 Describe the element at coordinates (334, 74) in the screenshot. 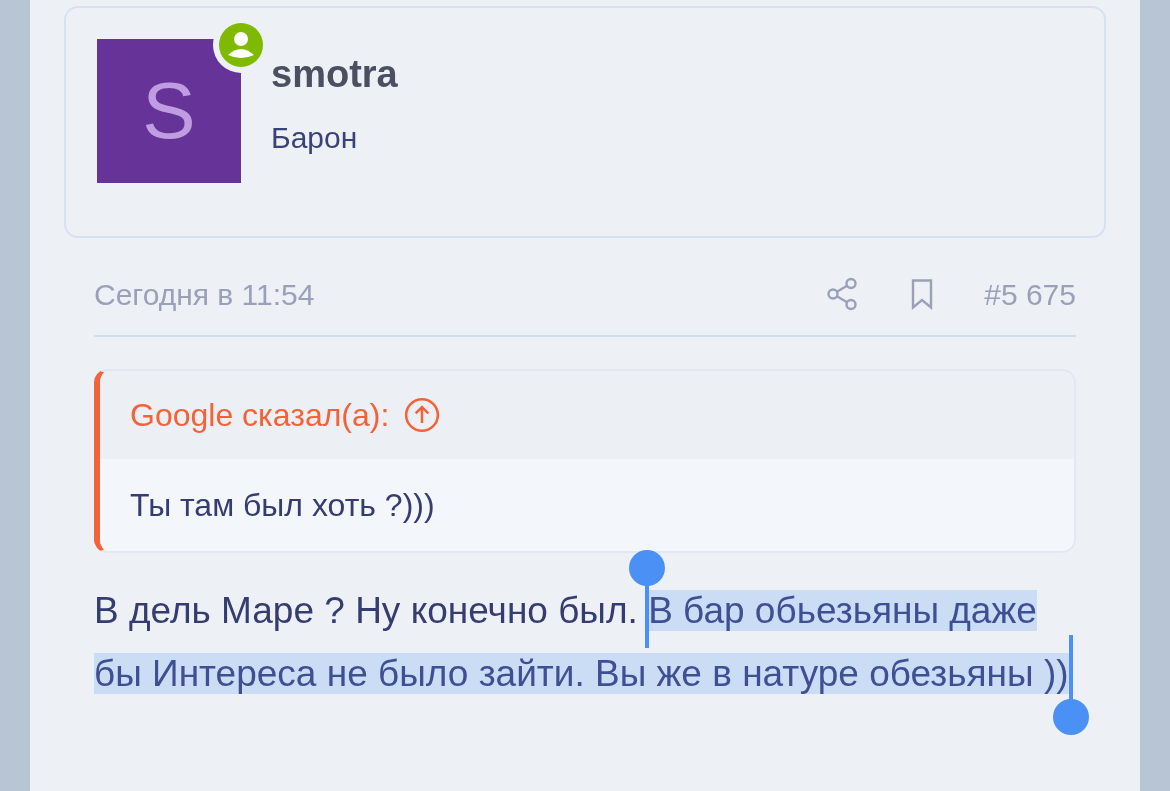

I see `username: smotra` at that location.